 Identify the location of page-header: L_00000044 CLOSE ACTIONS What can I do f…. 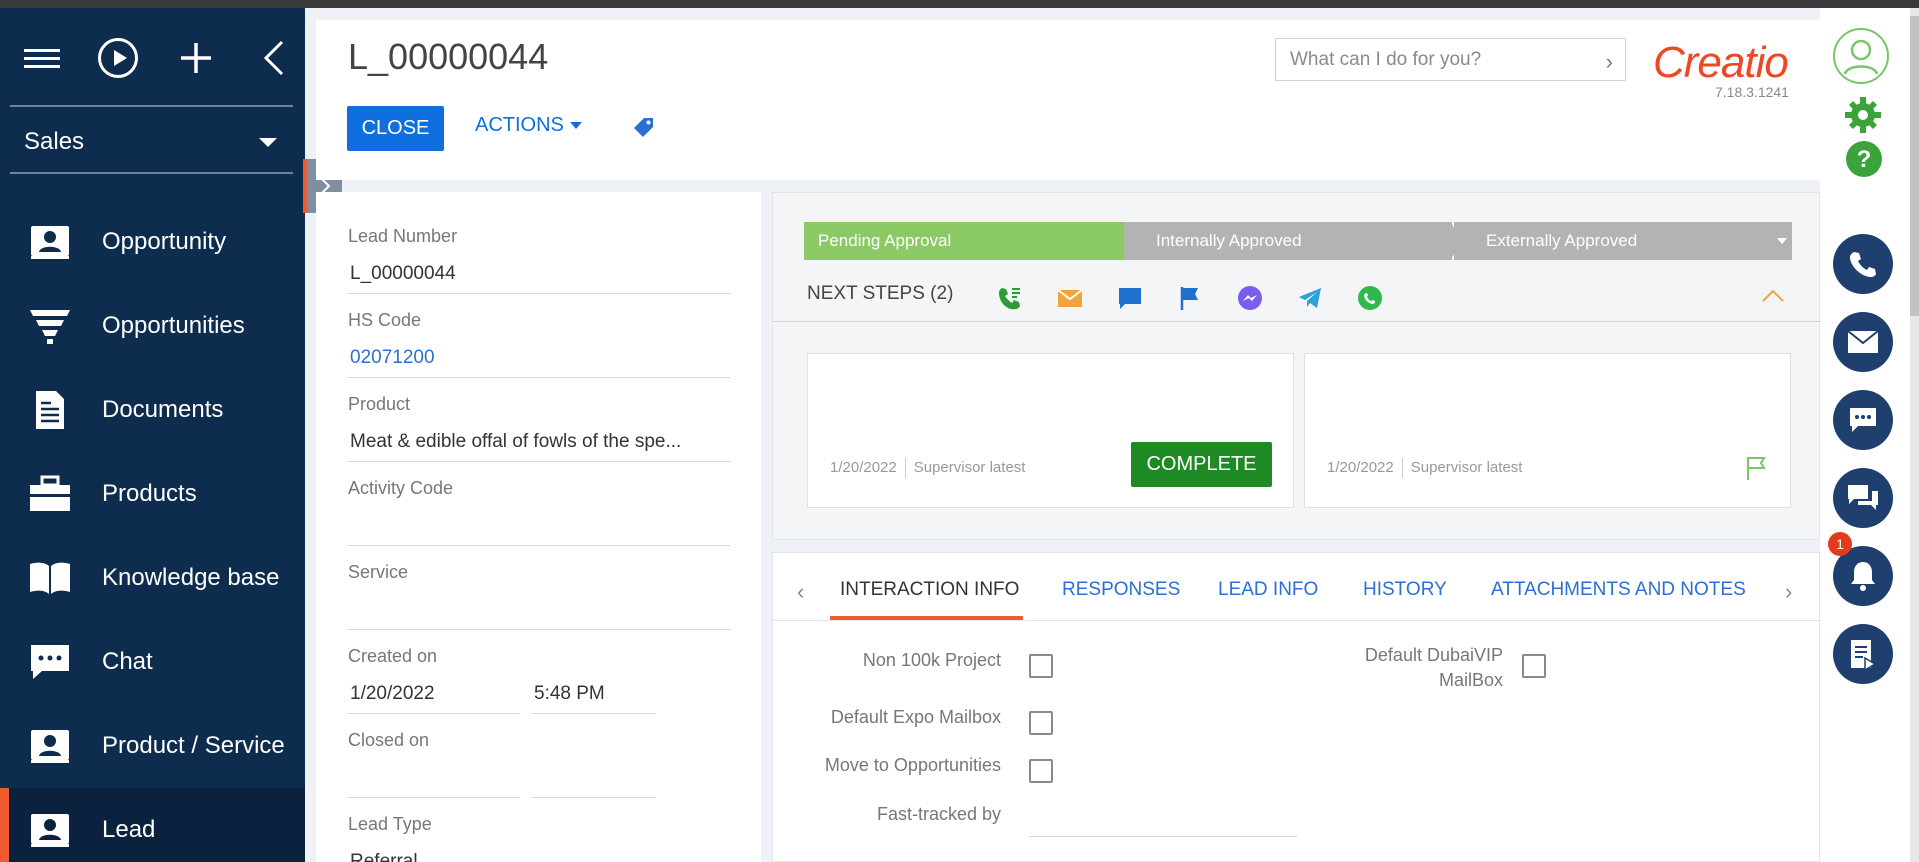
(1068, 100).